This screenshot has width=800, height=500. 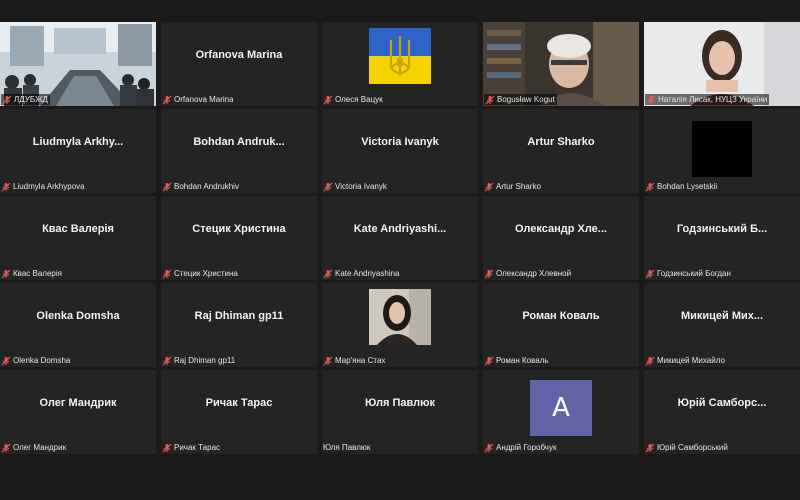 I want to click on participant-tile: Олександр Хле... Олександр Хлевной, so click(x=561, y=238).